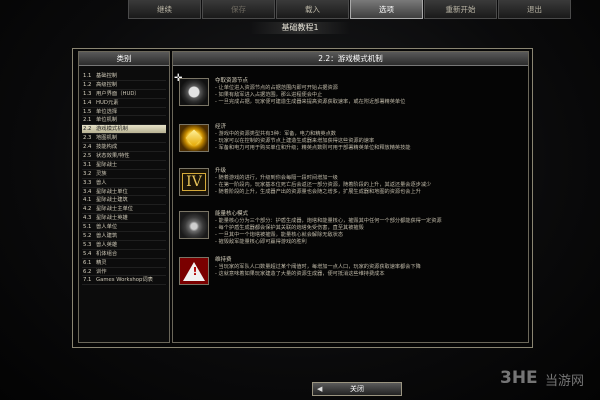 The image size is (600, 400). I want to click on close-button: ◀ 关闭, so click(357, 389).